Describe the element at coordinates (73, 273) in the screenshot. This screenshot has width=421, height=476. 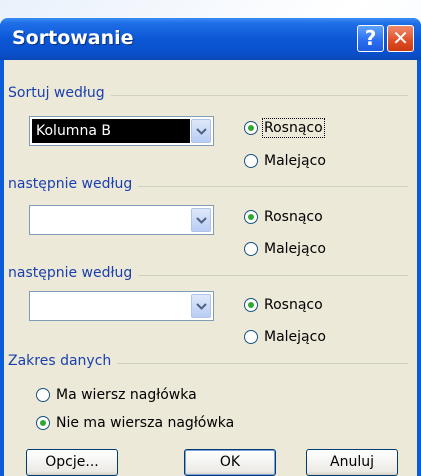
I see `then-by-label-2: następnie według` at that location.